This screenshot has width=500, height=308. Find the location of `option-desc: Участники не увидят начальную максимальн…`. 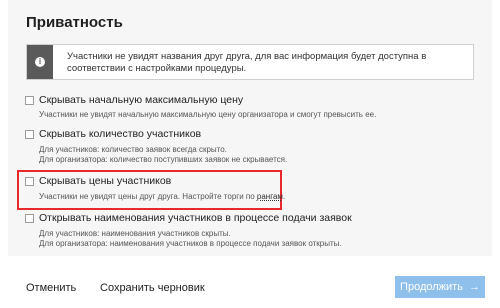

option-desc: Участники не увидят начальную максимальн… is located at coordinates (208, 114).